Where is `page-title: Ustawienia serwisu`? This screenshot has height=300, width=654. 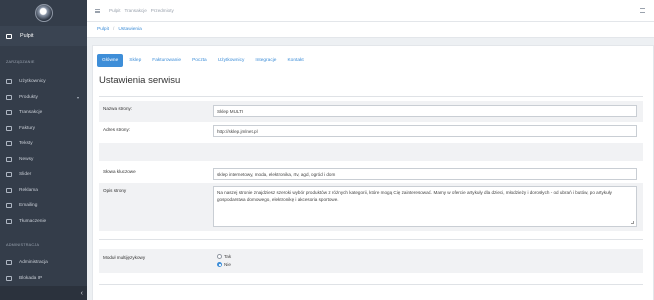 page-title: Ustawienia serwisu is located at coordinates (140, 80).